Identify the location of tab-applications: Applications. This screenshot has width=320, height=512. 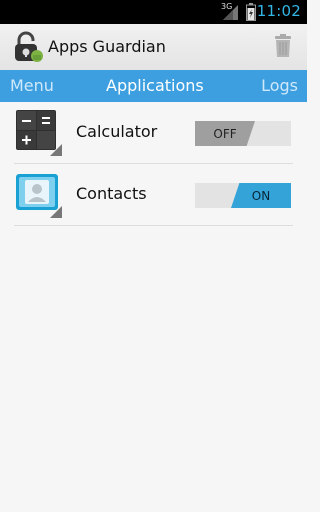
(155, 85).